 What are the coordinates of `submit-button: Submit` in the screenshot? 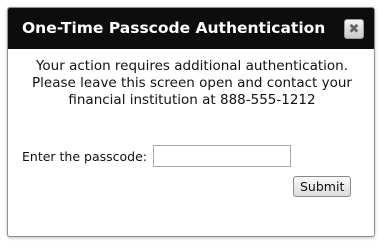 It's located at (322, 186).